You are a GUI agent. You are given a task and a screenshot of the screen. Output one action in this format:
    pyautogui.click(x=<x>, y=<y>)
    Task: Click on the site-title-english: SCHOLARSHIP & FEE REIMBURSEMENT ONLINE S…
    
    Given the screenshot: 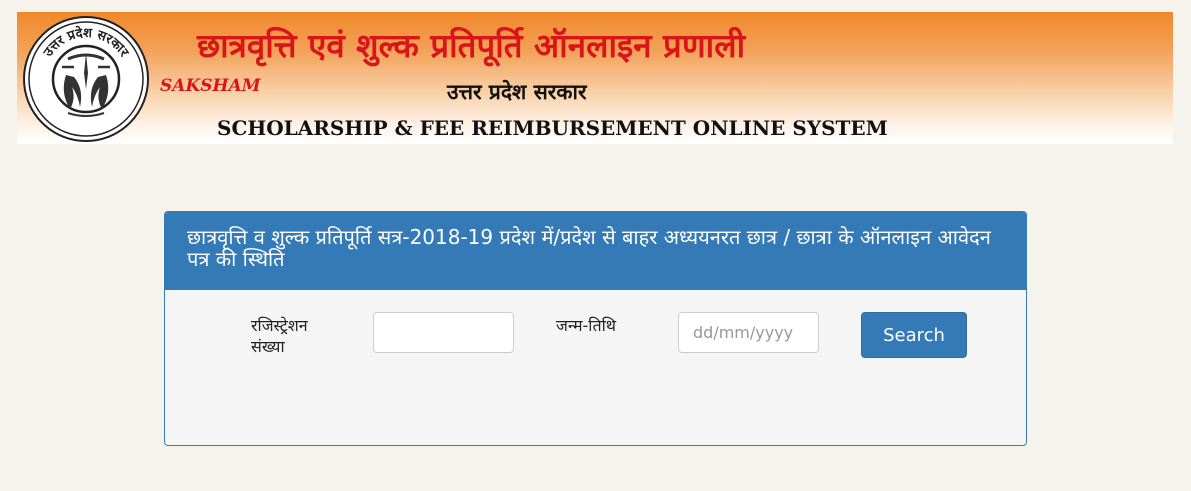 What is the action you would take?
    pyautogui.click(x=552, y=128)
    